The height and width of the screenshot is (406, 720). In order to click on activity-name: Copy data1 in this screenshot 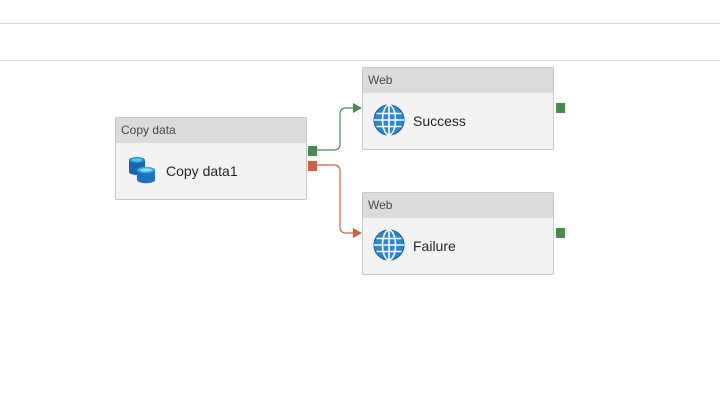, I will do `click(202, 171)`.